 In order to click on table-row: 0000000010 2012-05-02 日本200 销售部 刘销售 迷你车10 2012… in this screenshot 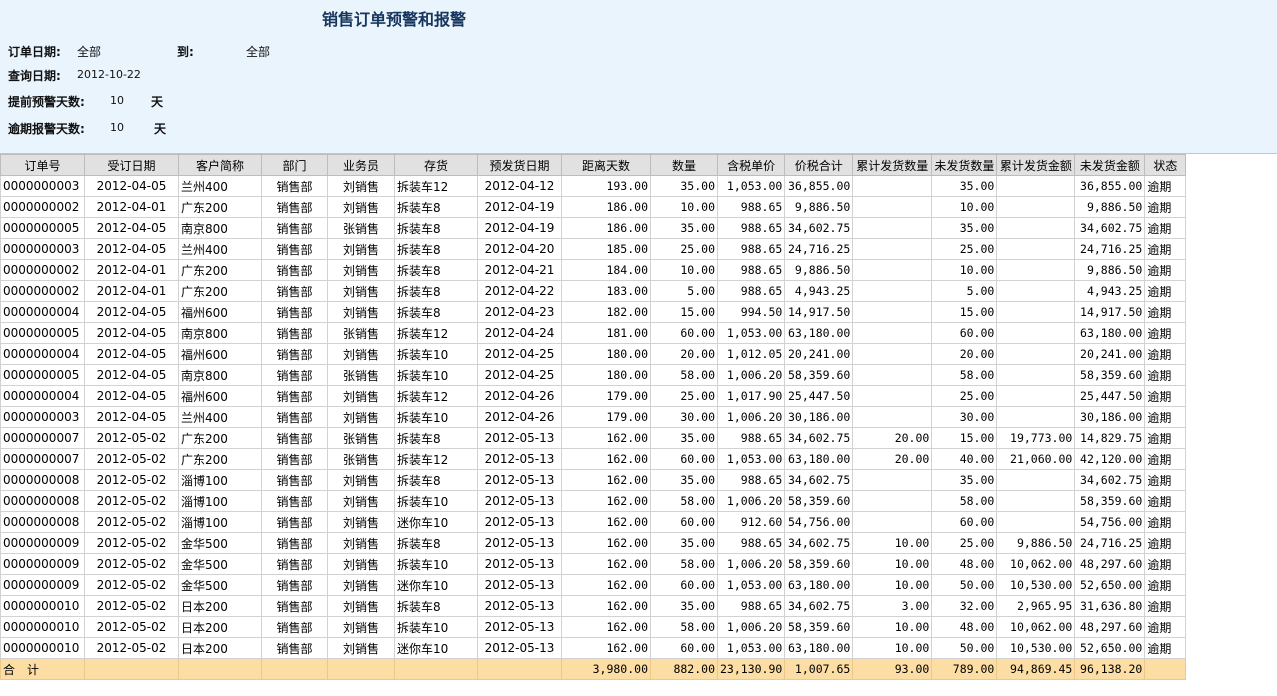, I will do `click(593, 648)`.